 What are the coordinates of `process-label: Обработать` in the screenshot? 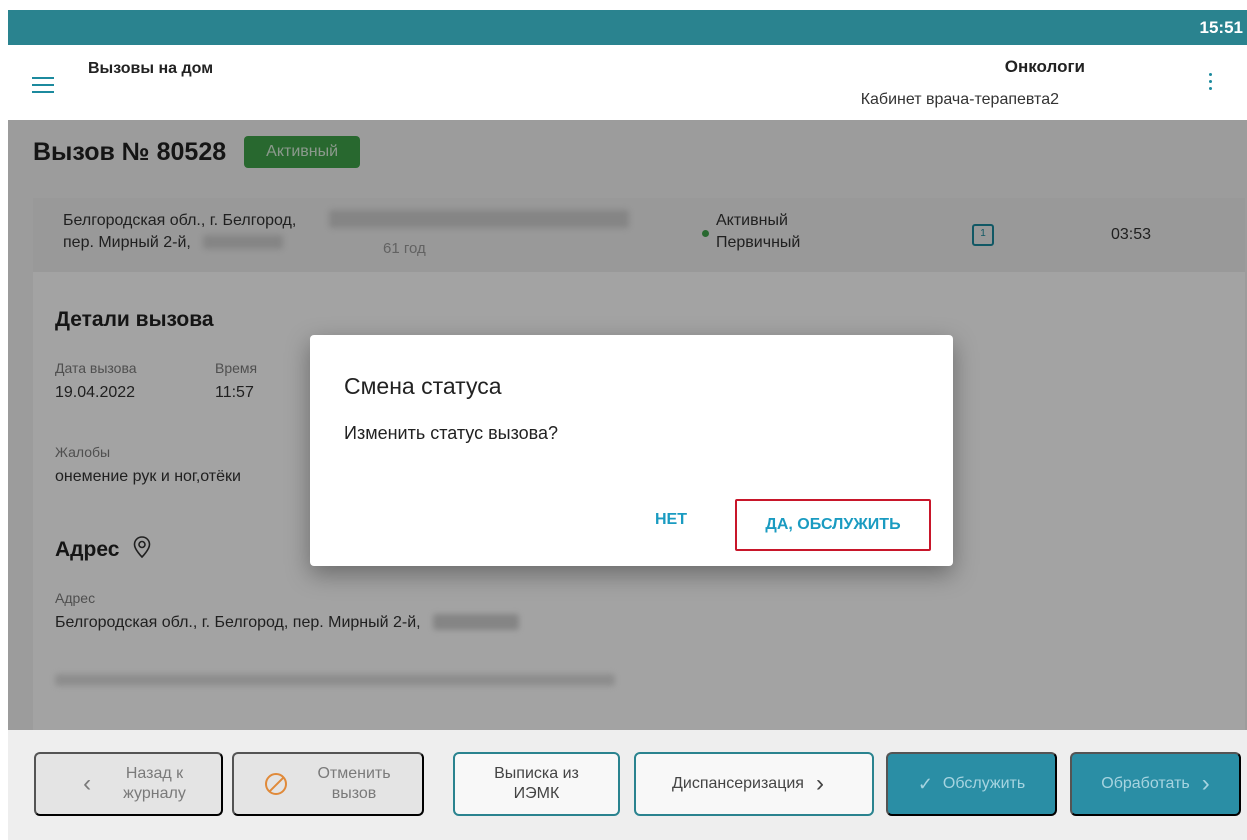 It's located at (1145, 783).